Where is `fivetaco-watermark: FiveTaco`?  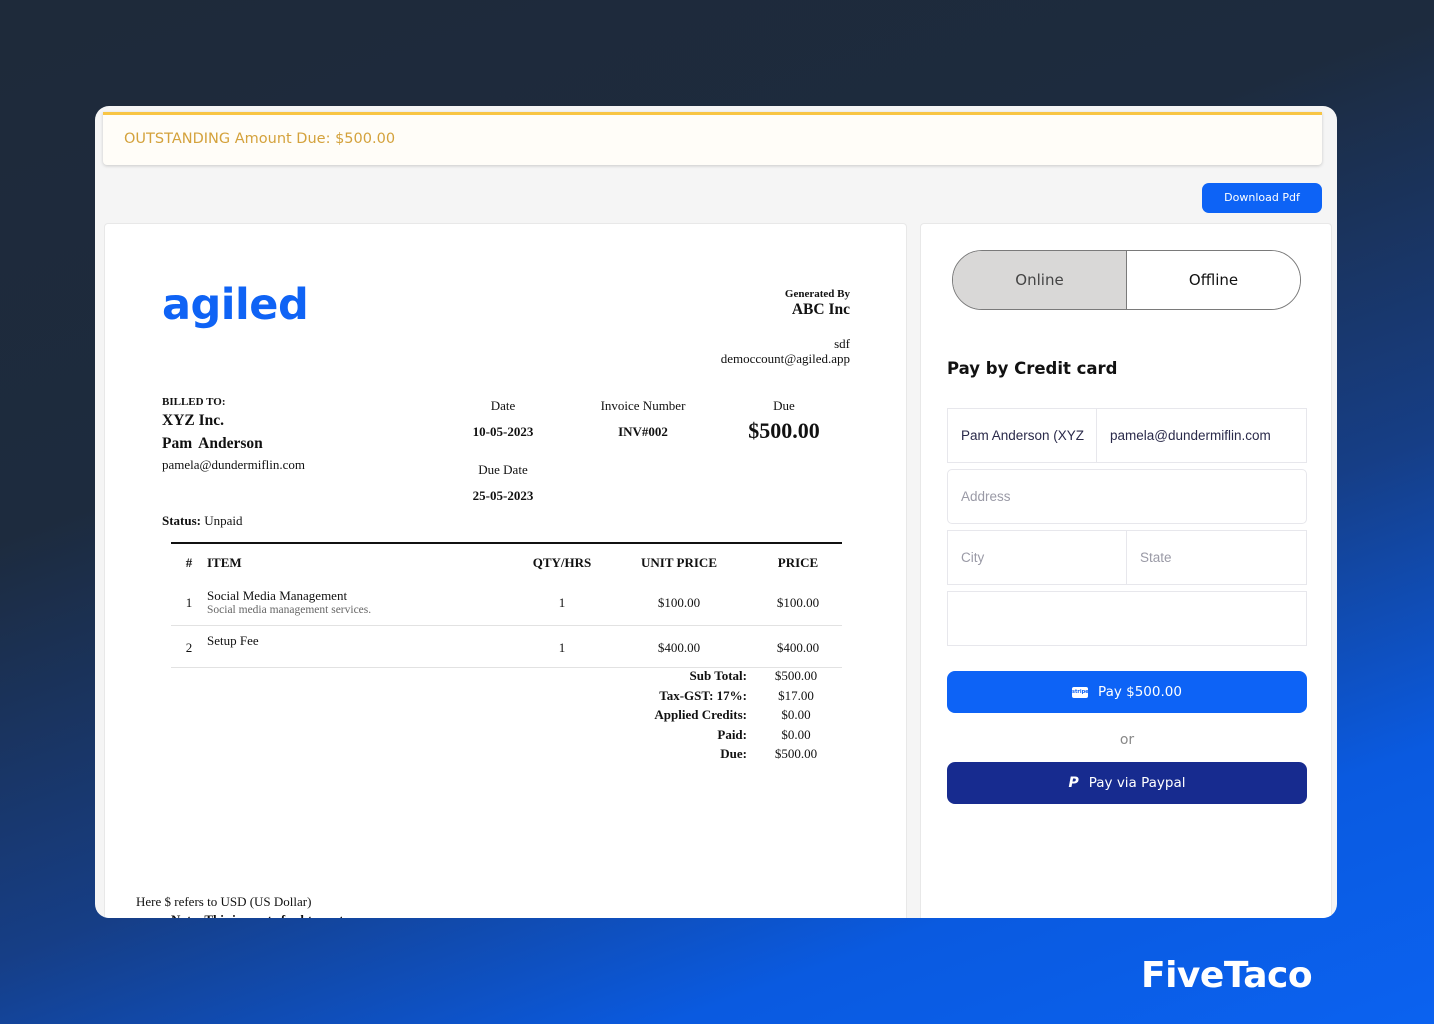 fivetaco-watermark: FiveTaco is located at coordinates (1227, 975).